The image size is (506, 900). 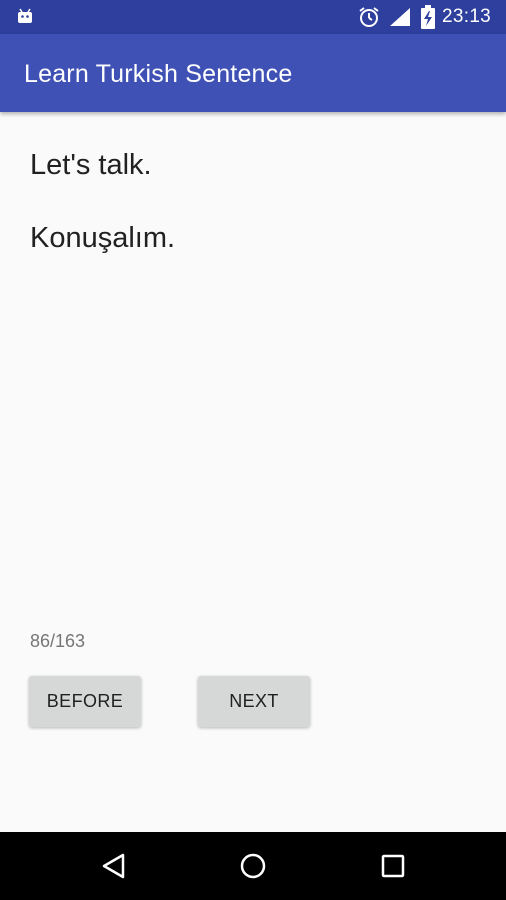 What do you see at coordinates (428, 17) in the screenshot?
I see `battery-charging-icon` at bounding box center [428, 17].